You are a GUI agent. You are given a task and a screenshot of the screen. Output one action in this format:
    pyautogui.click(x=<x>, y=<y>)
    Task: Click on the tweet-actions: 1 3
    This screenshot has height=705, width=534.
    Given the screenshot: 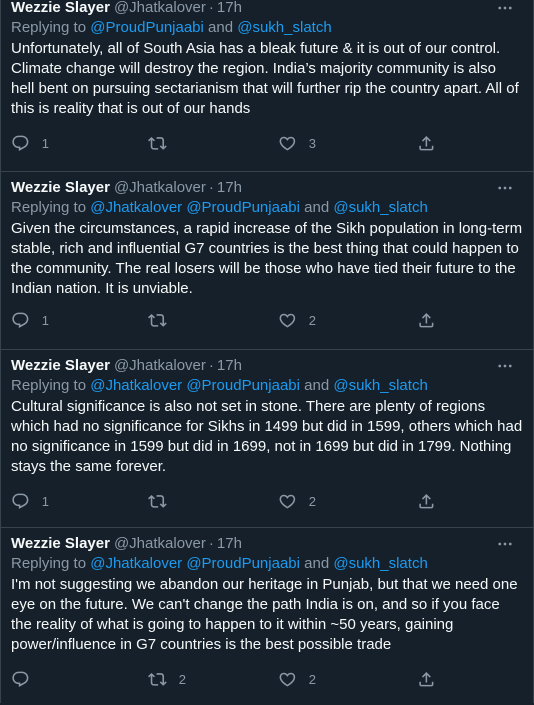 What is the action you would take?
    pyautogui.click(x=222, y=143)
    